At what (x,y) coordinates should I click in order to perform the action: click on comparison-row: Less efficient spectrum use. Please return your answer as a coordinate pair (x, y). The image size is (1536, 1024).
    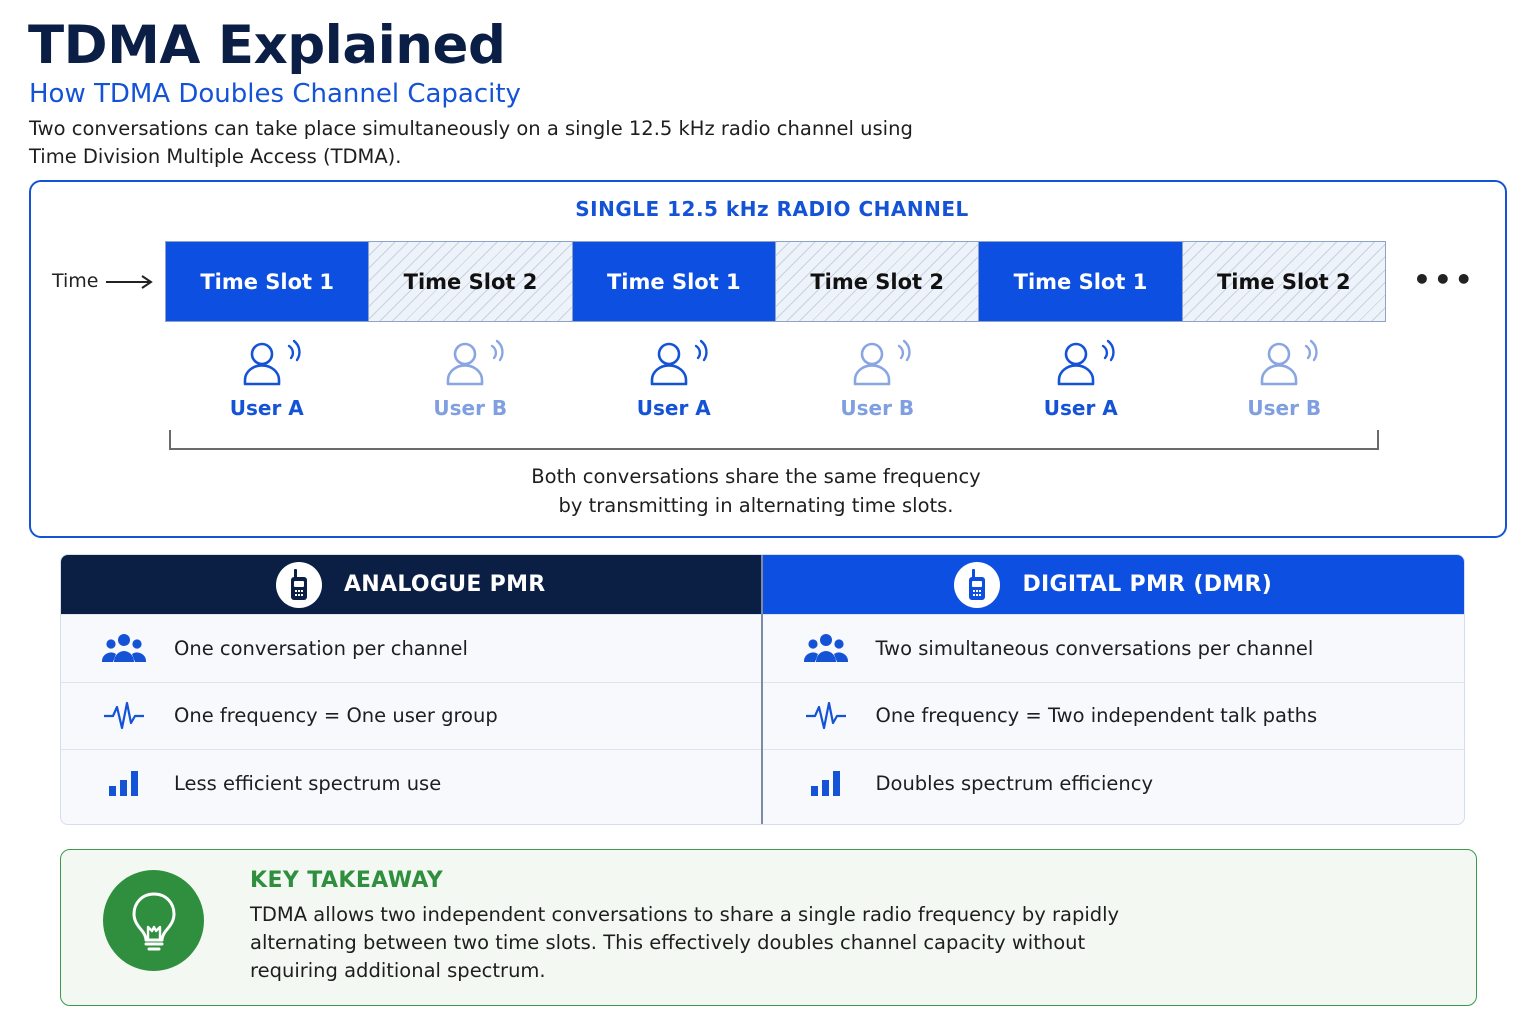
    Looking at the image, I should click on (411, 783).